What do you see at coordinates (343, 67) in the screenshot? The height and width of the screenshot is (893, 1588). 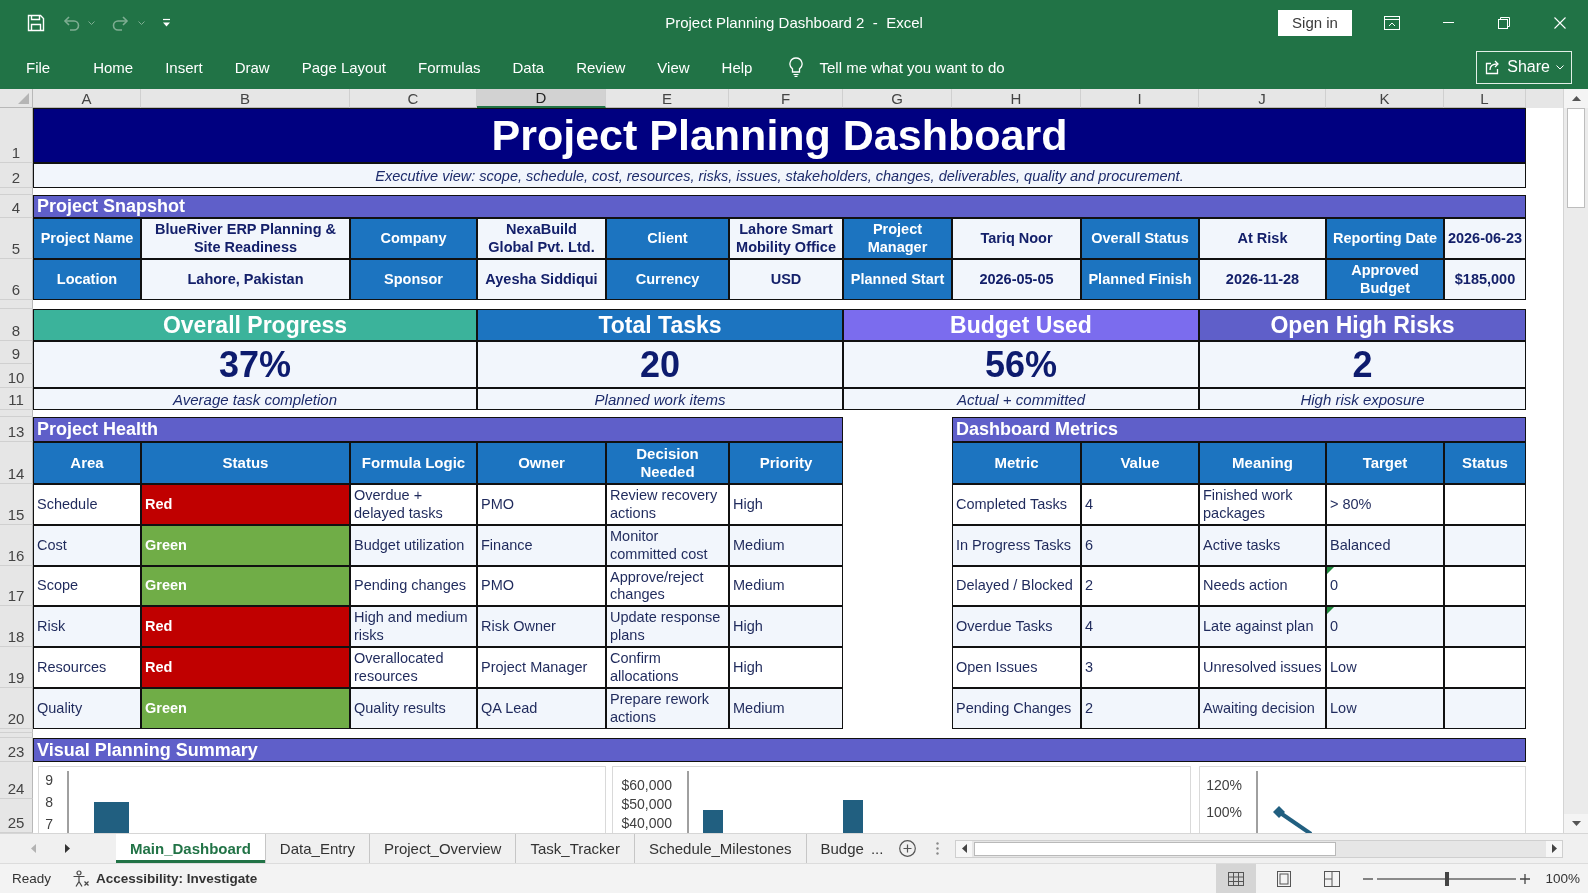 I see `ribbon-tab: Page Layout` at bounding box center [343, 67].